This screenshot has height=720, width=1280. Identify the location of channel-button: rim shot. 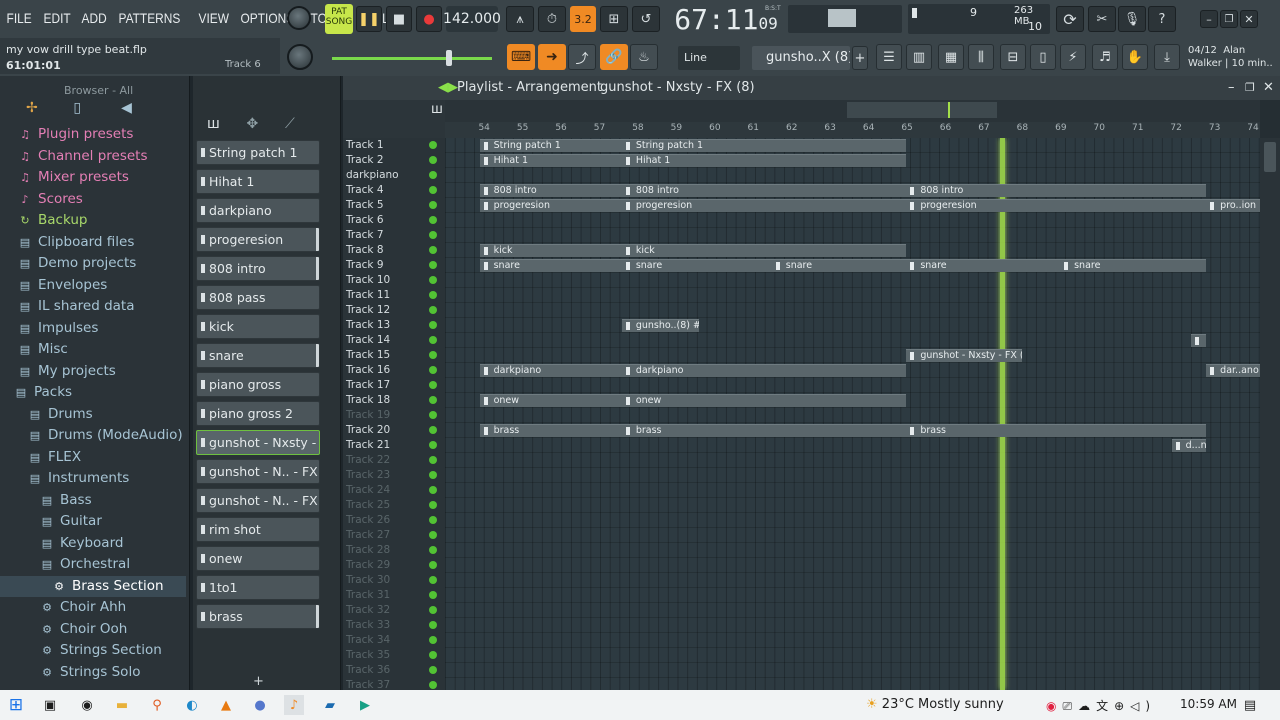
(258, 529).